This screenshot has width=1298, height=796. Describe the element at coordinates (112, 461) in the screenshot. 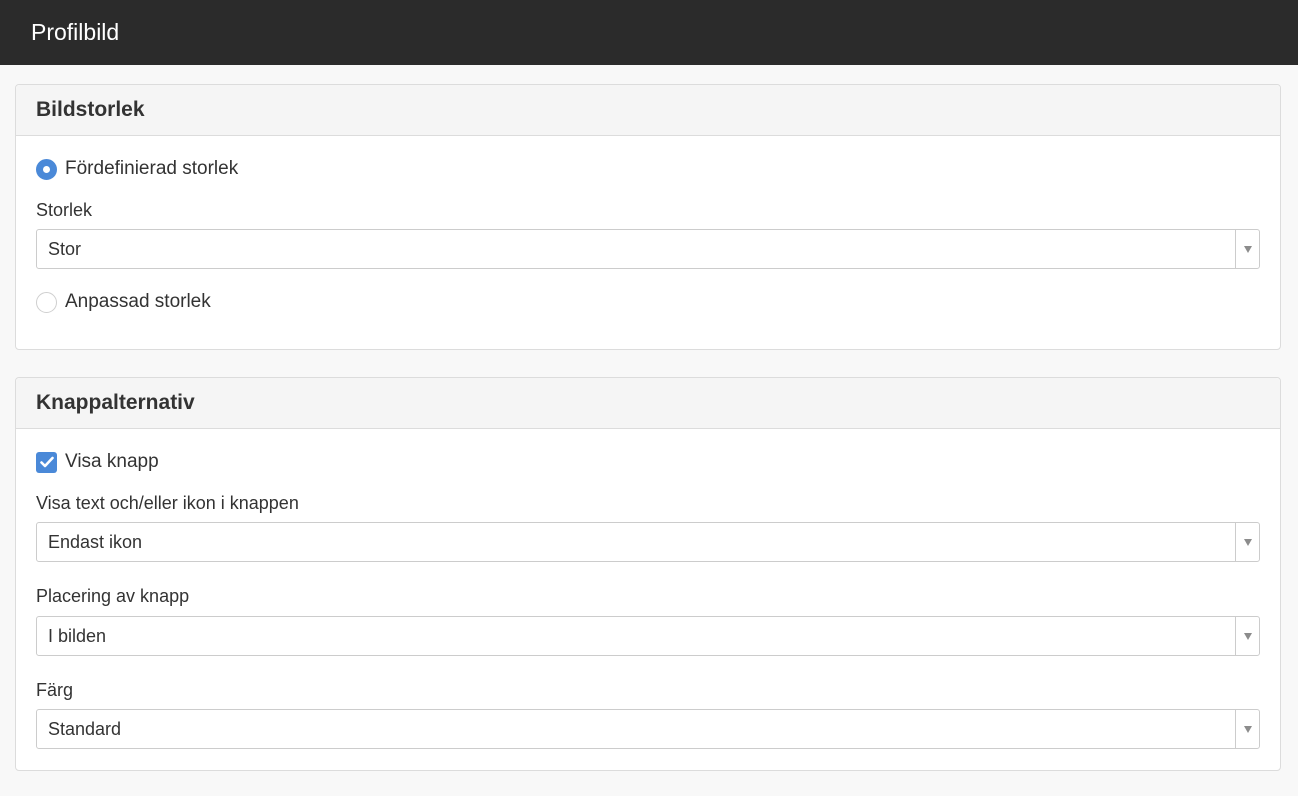

I see `show-button-label: Visa knapp` at that location.